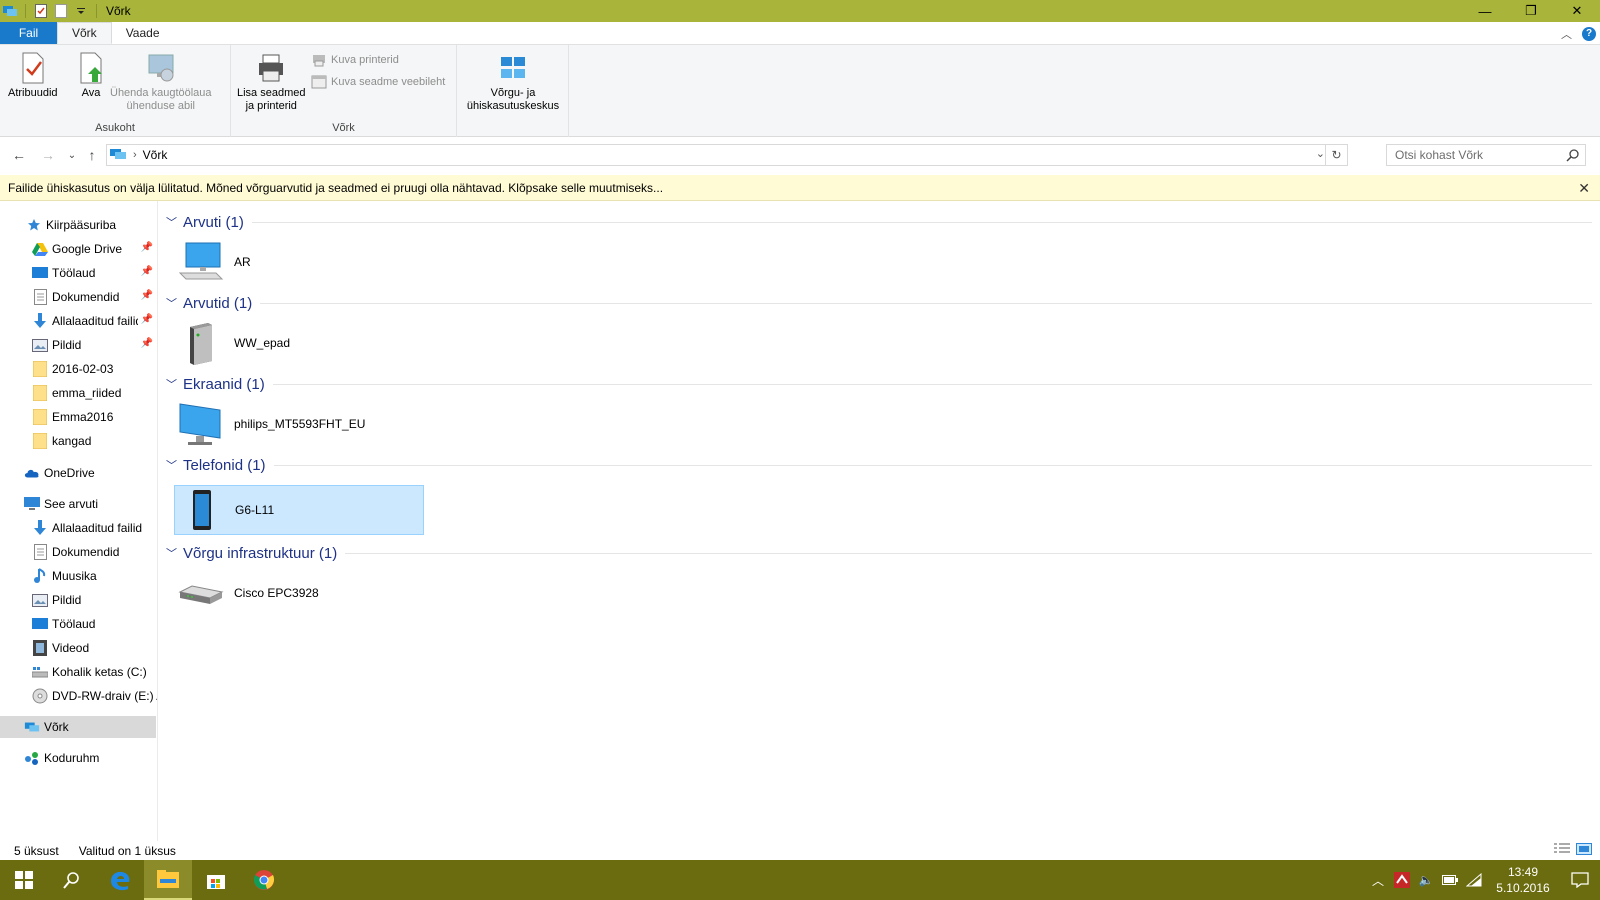 Image resolution: width=1600 pixels, height=900 pixels. What do you see at coordinates (932, 384) in the screenshot?
I see `group-divider` at bounding box center [932, 384].